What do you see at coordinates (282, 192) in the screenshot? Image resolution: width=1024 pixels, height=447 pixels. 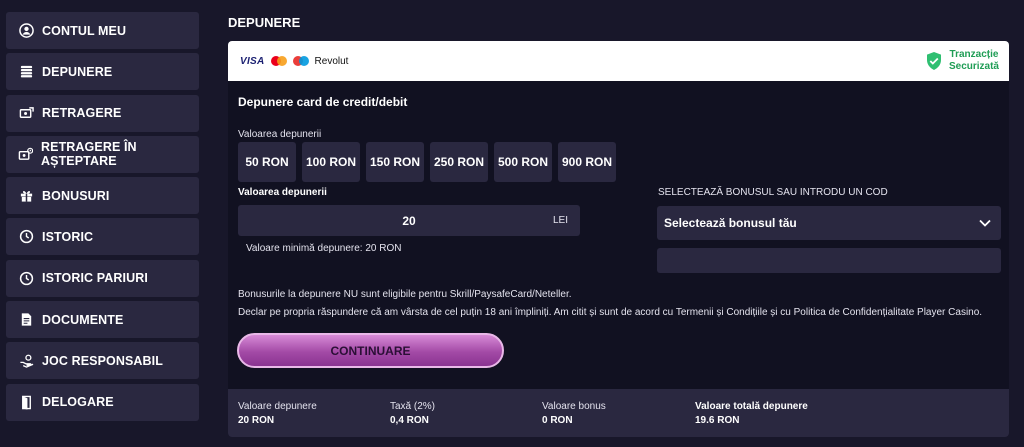 I see `amount-input-label: Valoarea depunerii` at bounding box center [282, 192].